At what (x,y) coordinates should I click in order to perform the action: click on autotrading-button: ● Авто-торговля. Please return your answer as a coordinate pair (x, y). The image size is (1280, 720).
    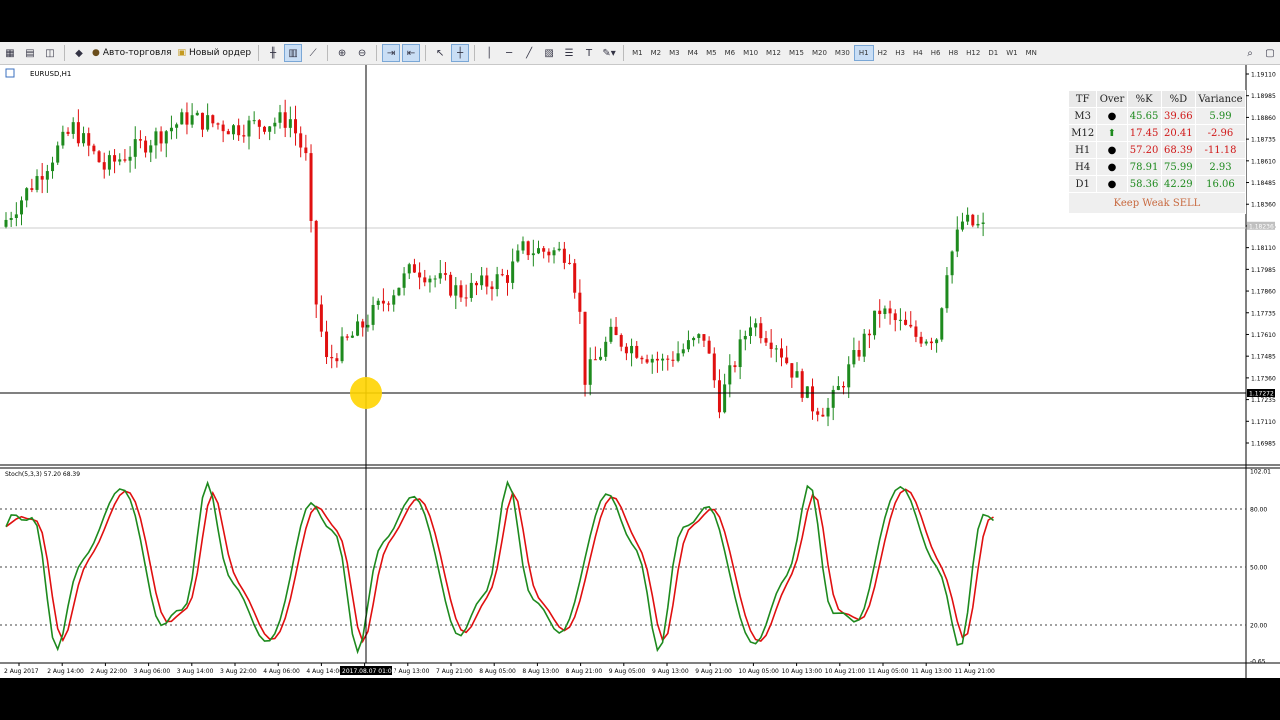
    Looking at the image, I should click on (131, 53).